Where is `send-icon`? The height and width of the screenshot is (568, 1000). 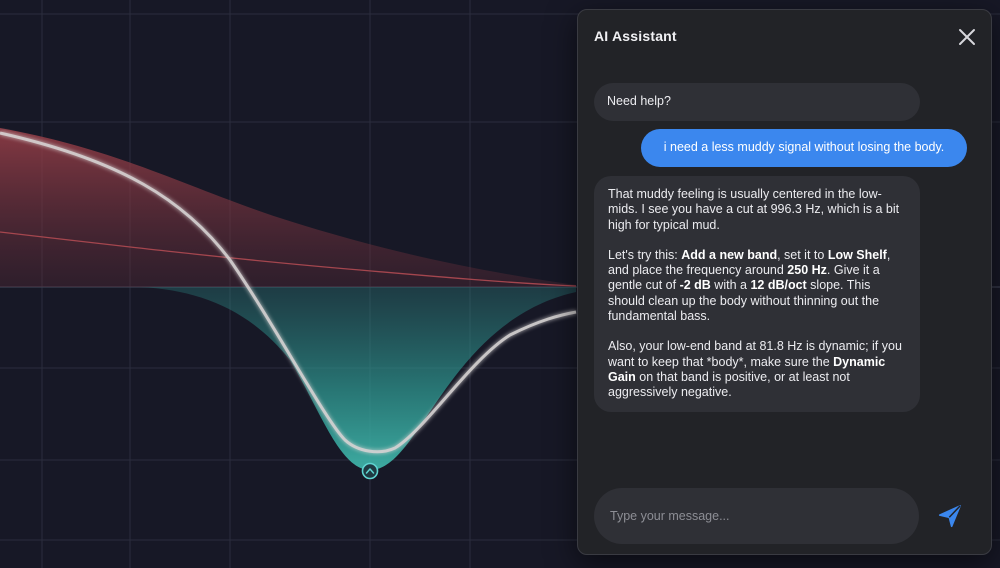 send-icon is located at coordinates (949, 516).